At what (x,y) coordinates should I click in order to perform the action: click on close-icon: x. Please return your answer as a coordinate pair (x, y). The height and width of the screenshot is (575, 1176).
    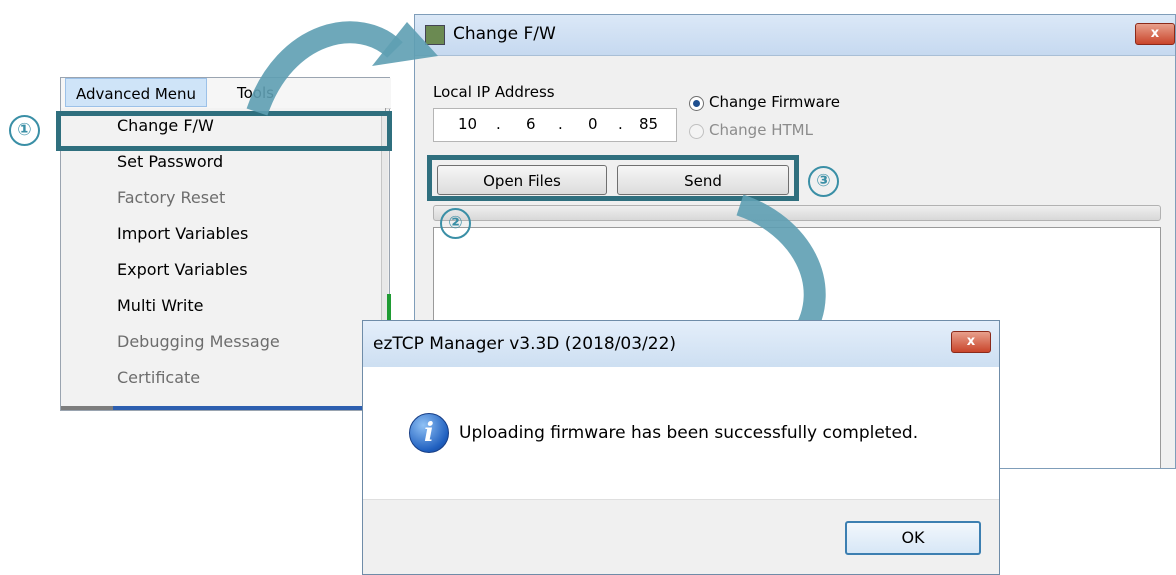
    Looking at the image, I should click on (971, 342).